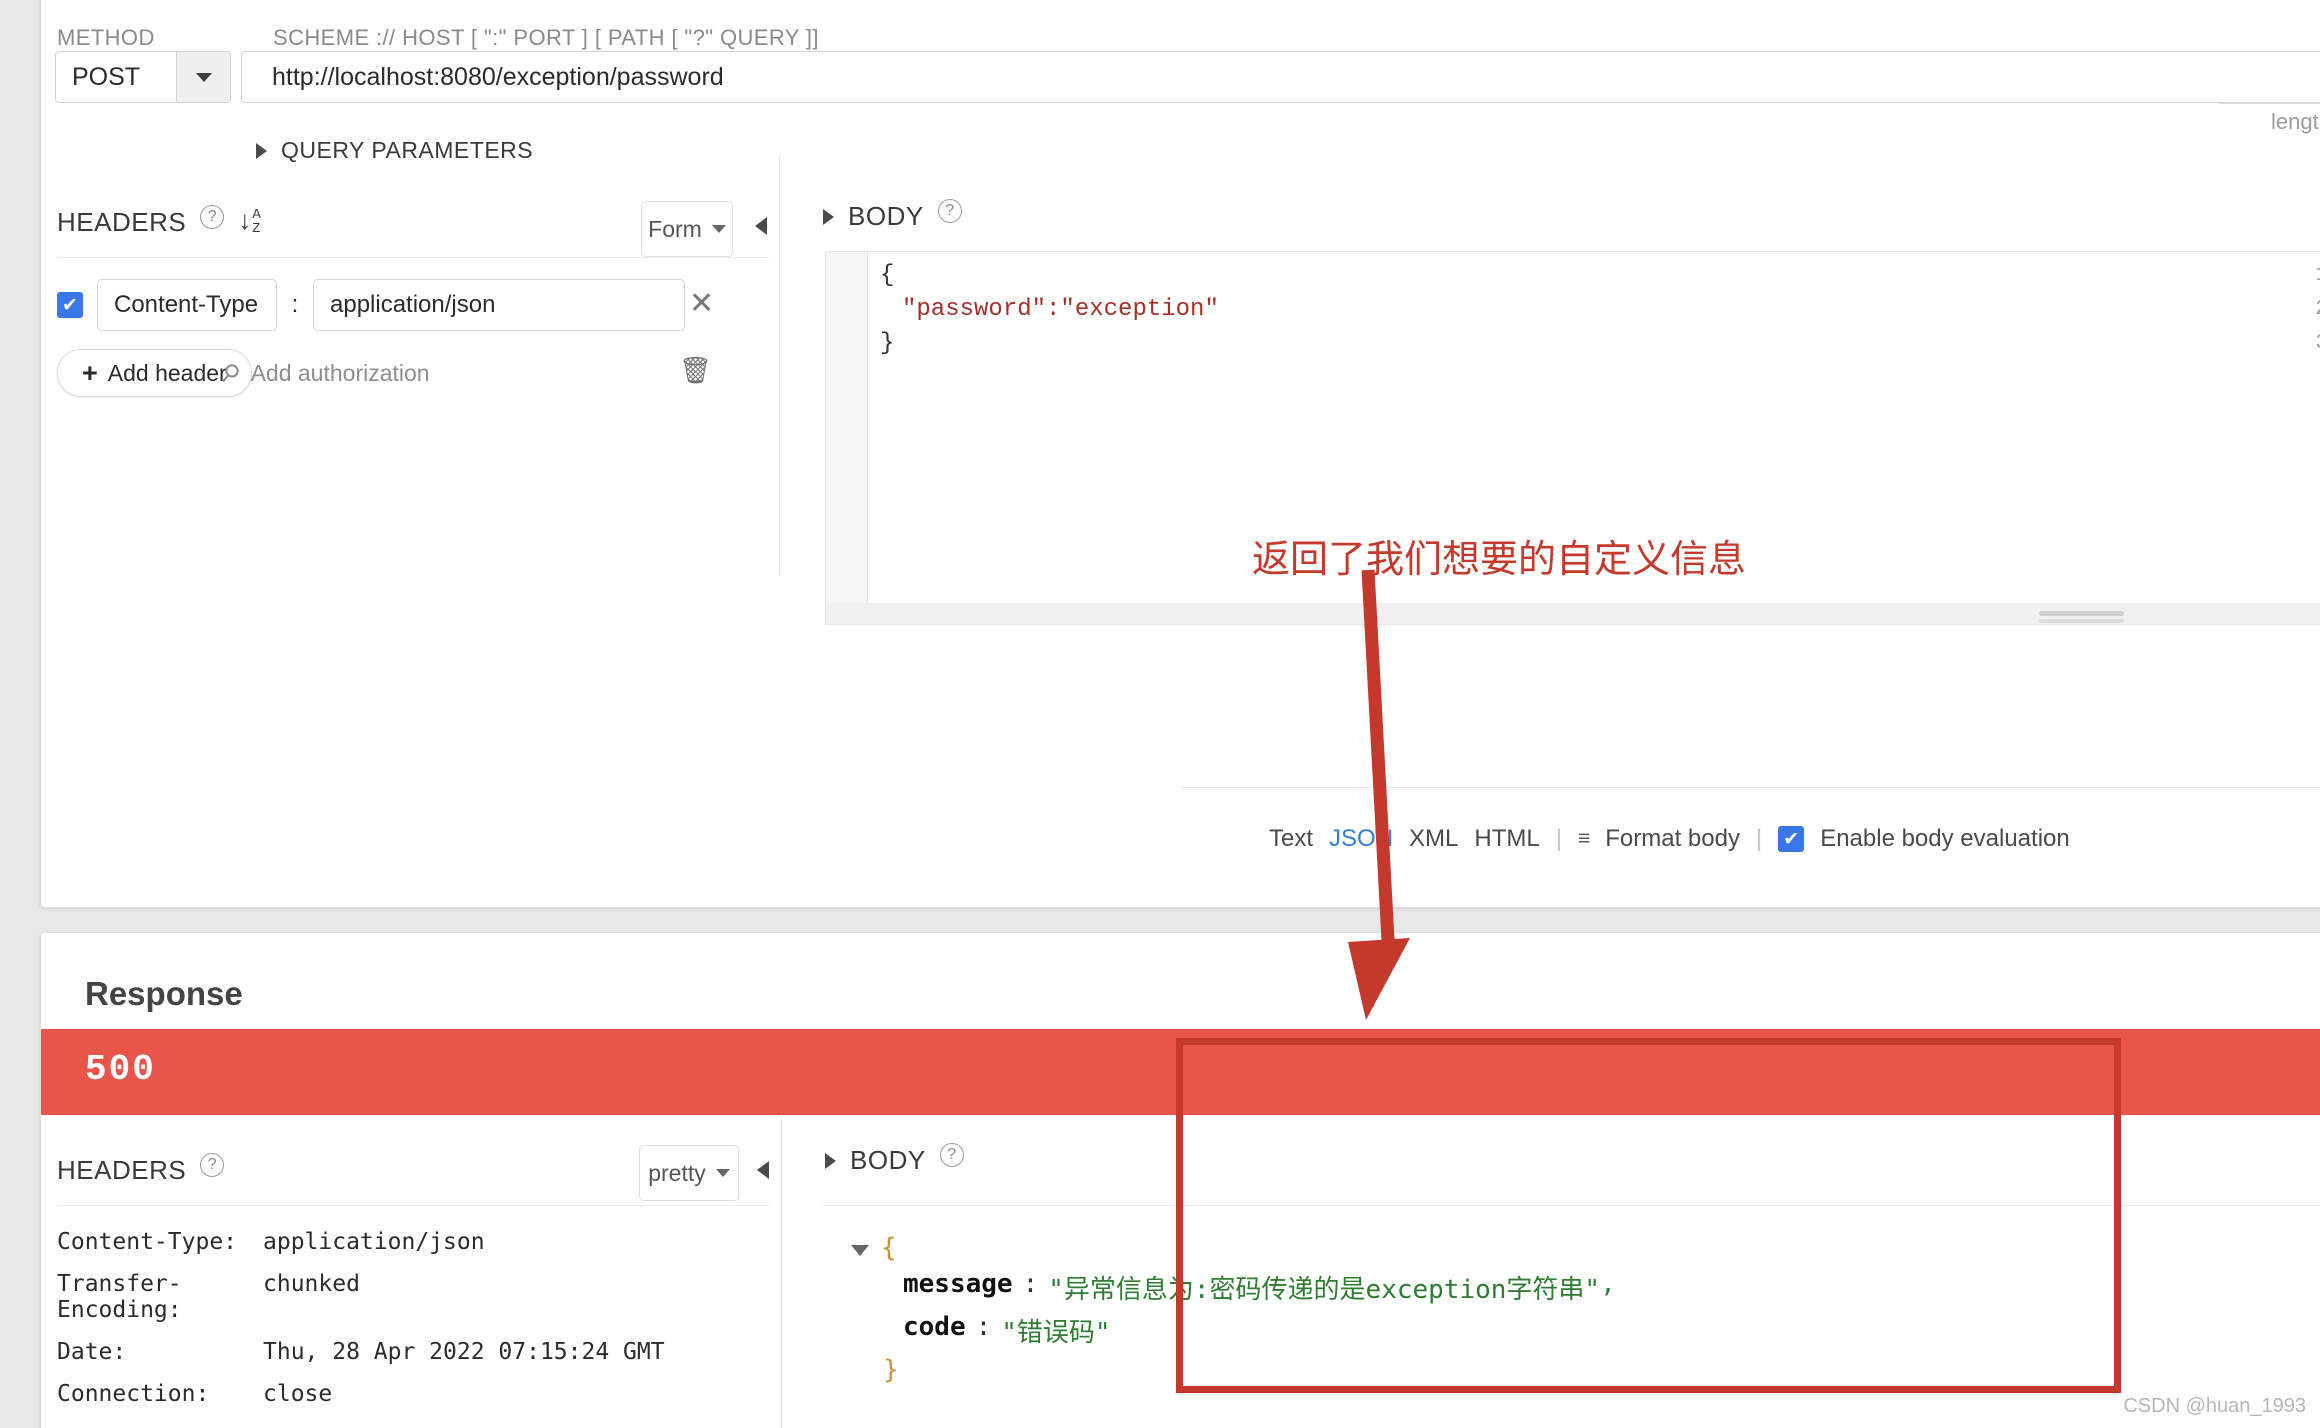 The height and width of the screenshot is (1428, 2320). I want to click on line-number: 1, so click(2317, 275).